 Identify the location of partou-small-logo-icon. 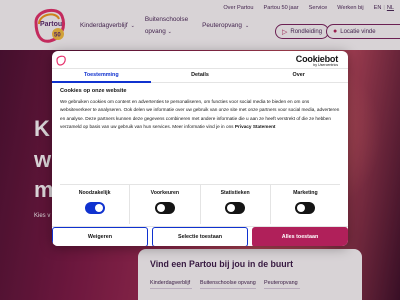
(61, 60).